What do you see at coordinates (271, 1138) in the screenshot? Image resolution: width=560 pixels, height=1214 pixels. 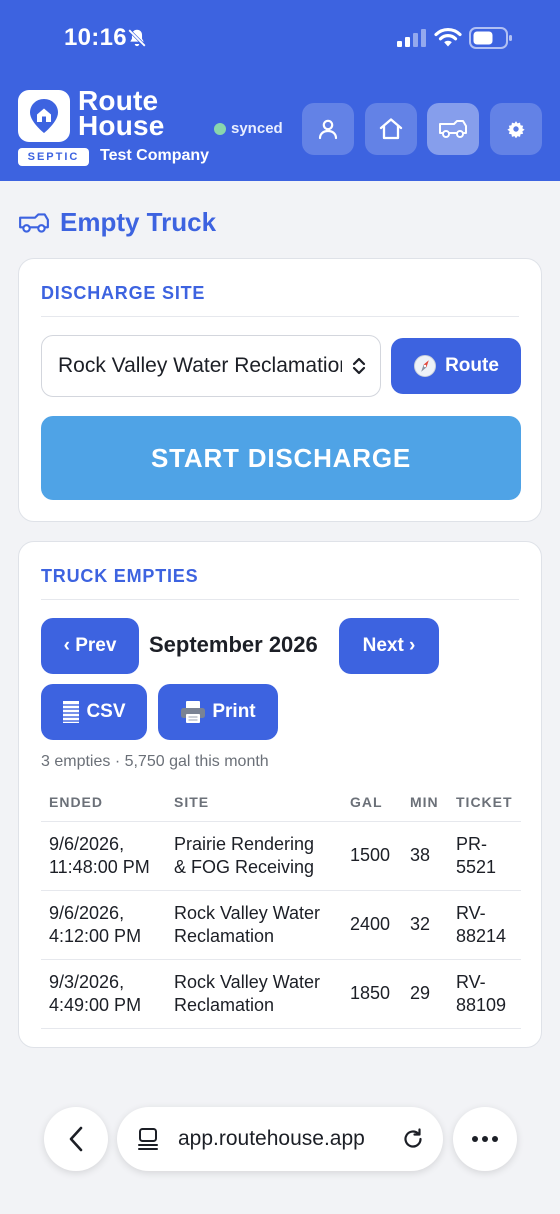 I see `browser-url: app.routehouse.app` at bounding box center [271, 1138].